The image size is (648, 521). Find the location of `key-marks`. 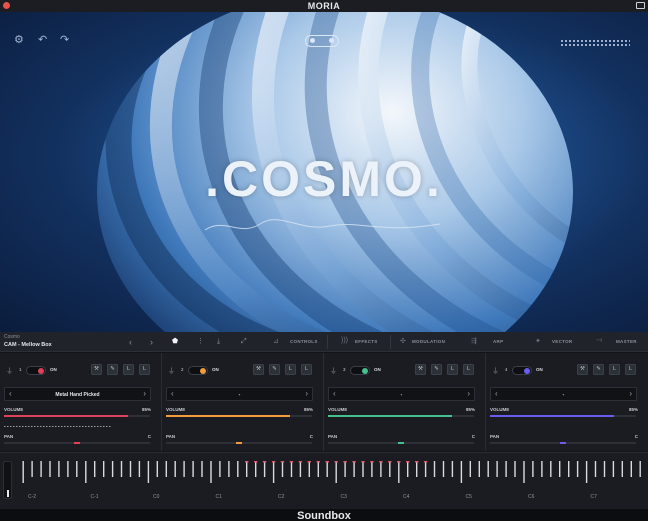

key-marks is located at coordinates (331, 472).